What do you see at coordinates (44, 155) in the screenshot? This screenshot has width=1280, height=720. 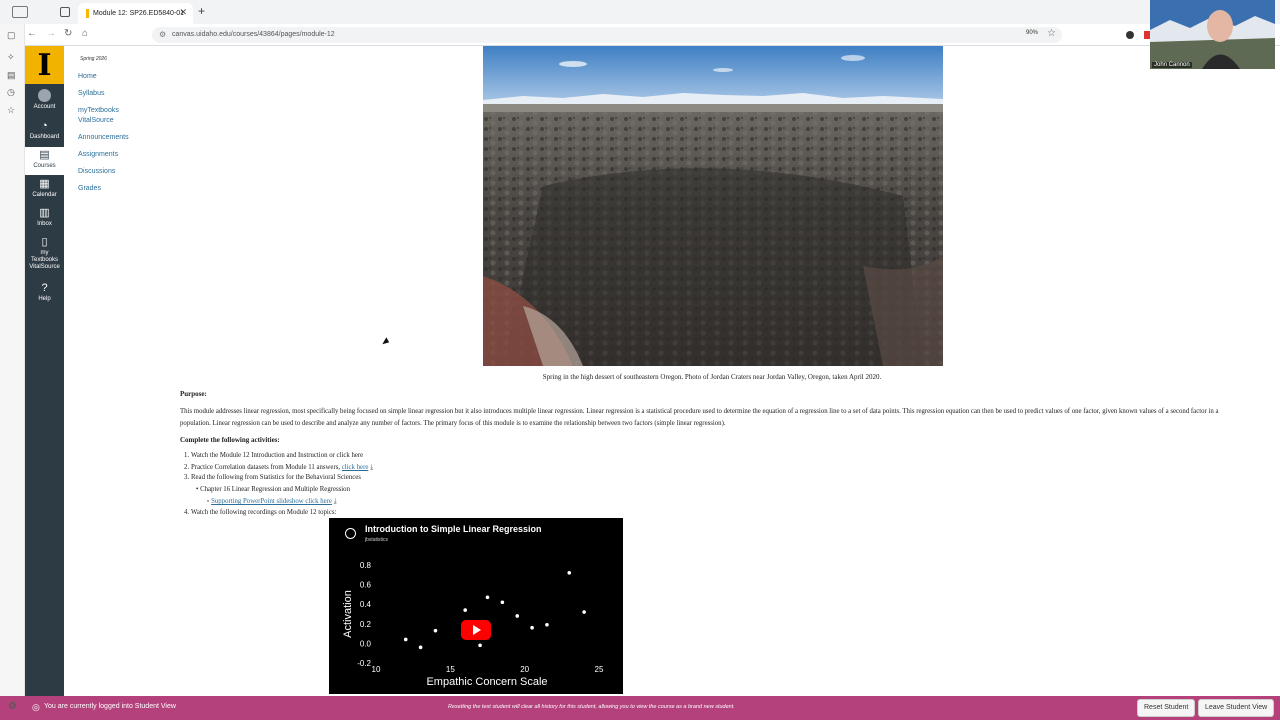 I see `courses-icon: ▤` at bounding box center [44, 155].